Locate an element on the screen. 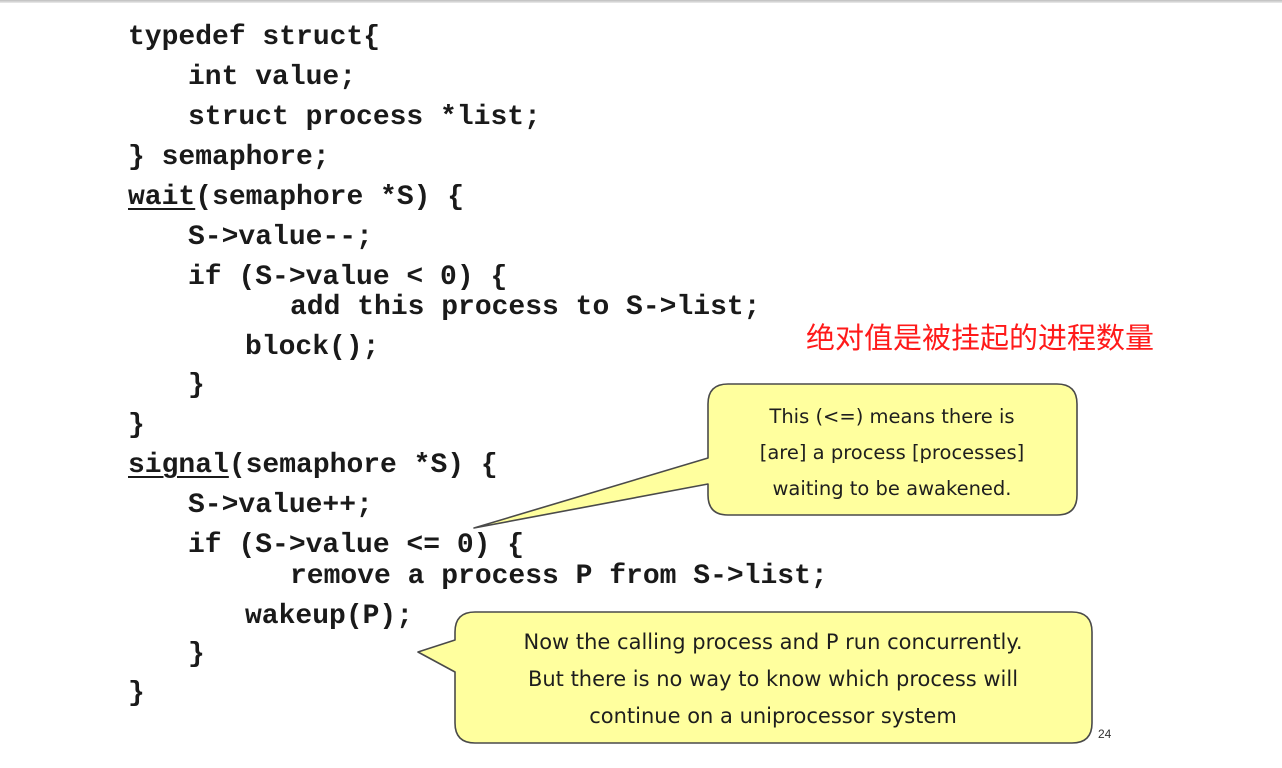 Image resolution: width=1282 pixels, height=768 pixels. callout-1-line-3: waiting to be awakened. is located at coordinates (892, 488).